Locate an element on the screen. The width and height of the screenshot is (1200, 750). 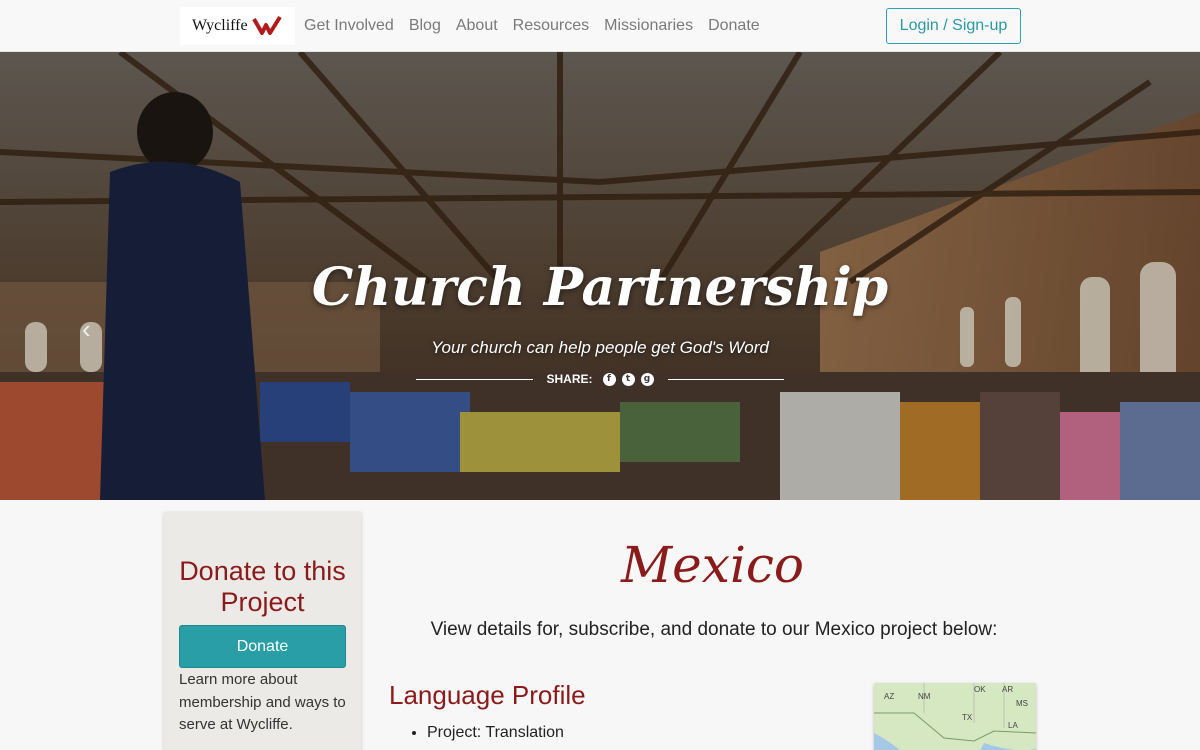
share-bar: SHARE: f t g is located at coordinates (600, 379).